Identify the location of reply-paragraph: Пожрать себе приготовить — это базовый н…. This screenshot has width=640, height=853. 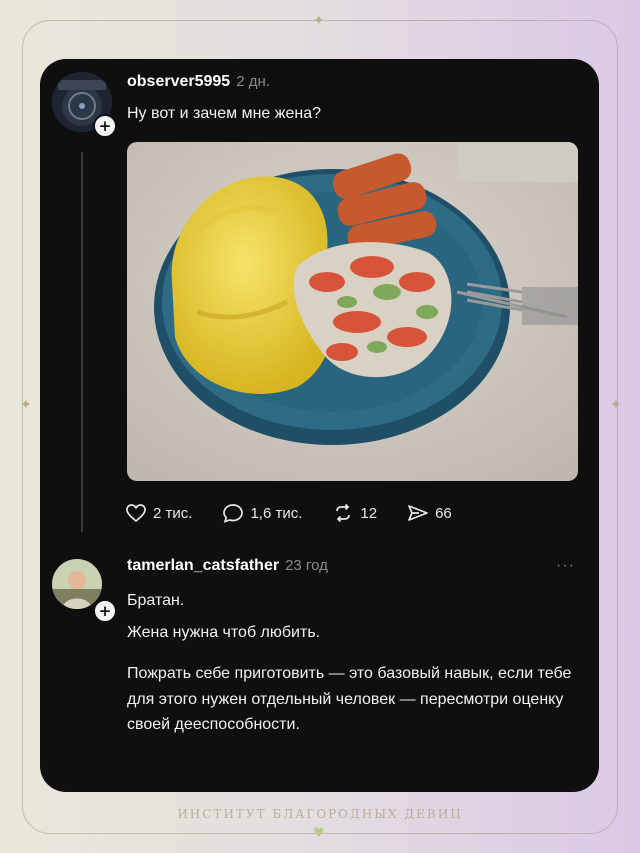
(349, 699).